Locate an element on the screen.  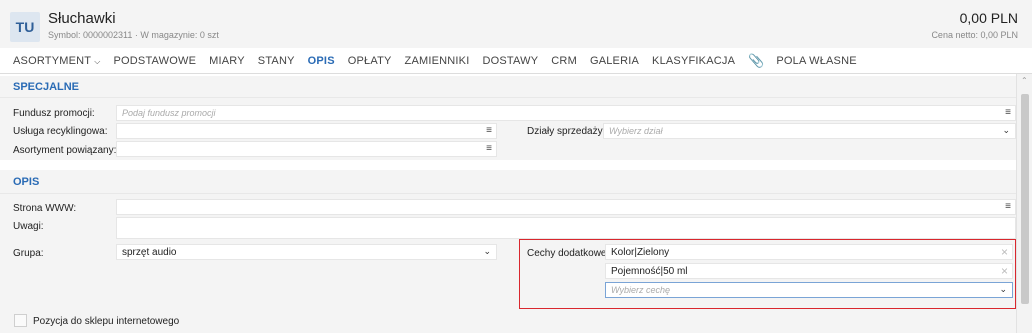
asortyment-powiazany-label: Asortyment powiązany: is located at coordinates (65, 150).